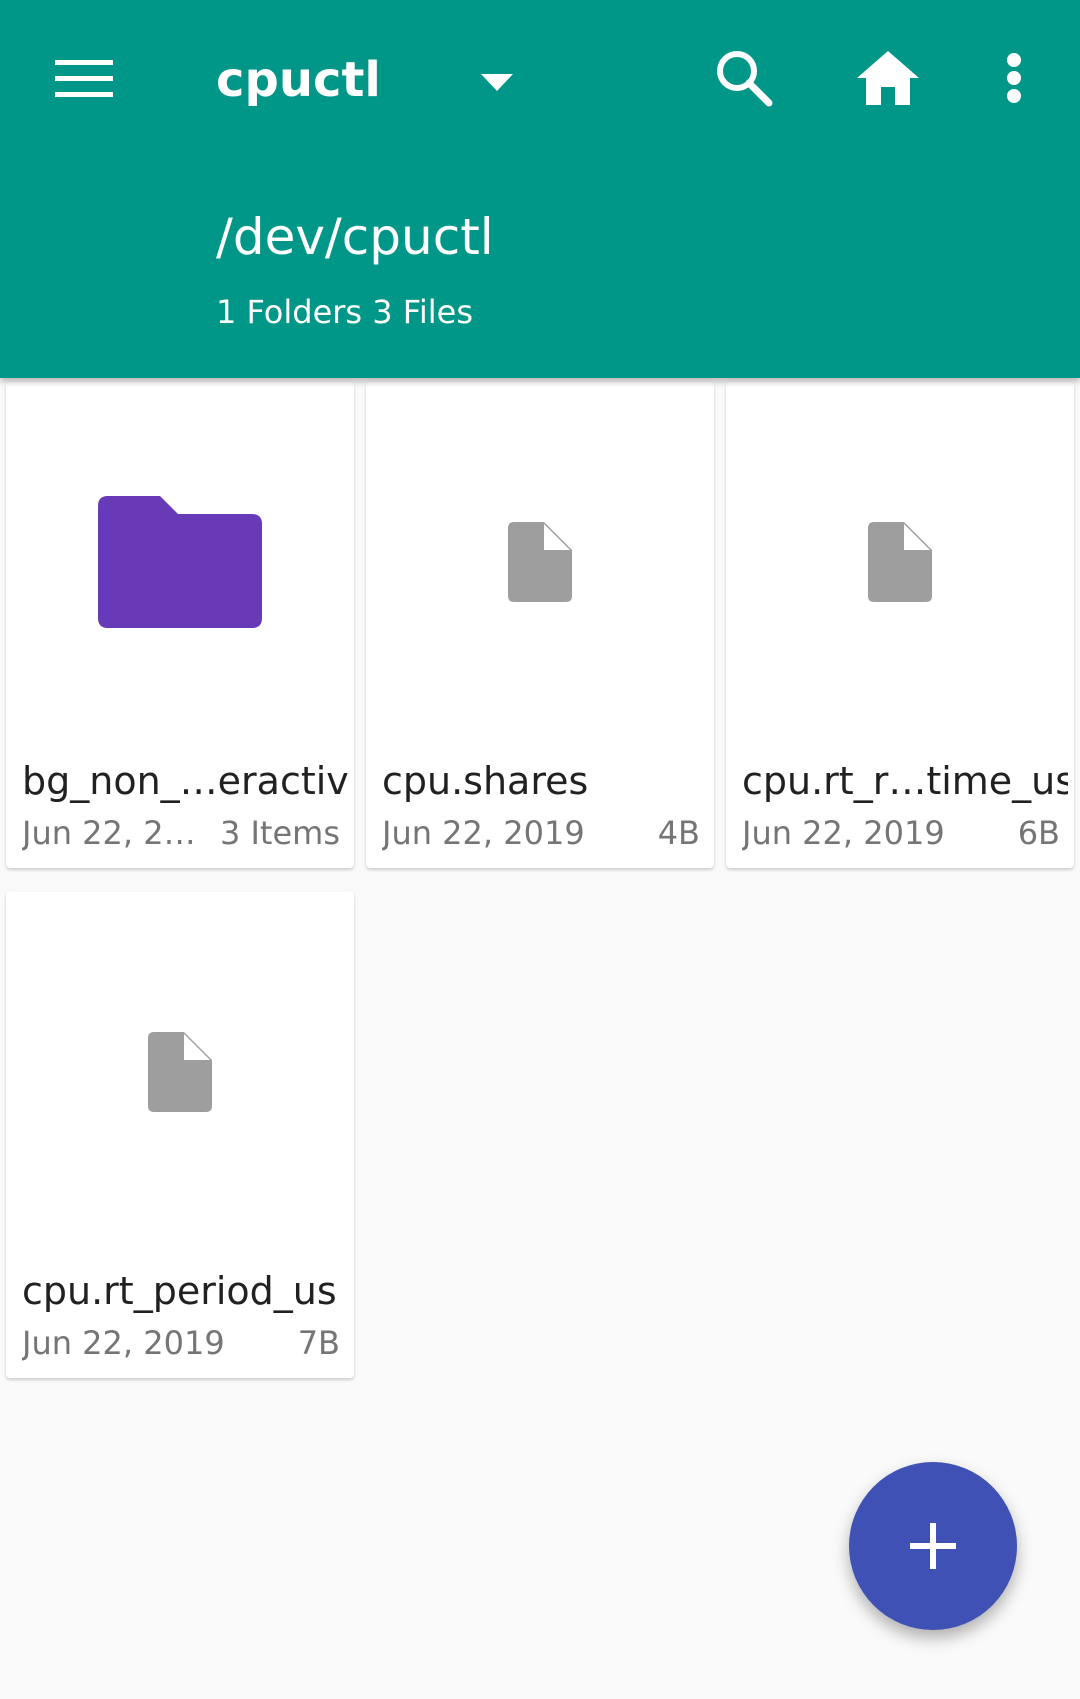  I want to click on arrow-drop-down-icon, so click(497, 82).